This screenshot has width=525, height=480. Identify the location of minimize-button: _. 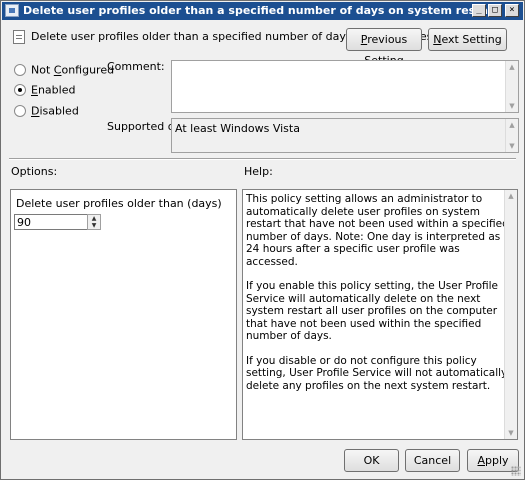
(479, 10).